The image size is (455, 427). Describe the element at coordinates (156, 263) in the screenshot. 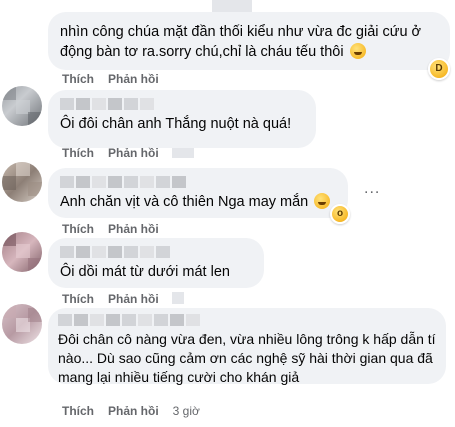

I see `comment-bubble: Ôi dồi mát từ dưới mát len` at that location.